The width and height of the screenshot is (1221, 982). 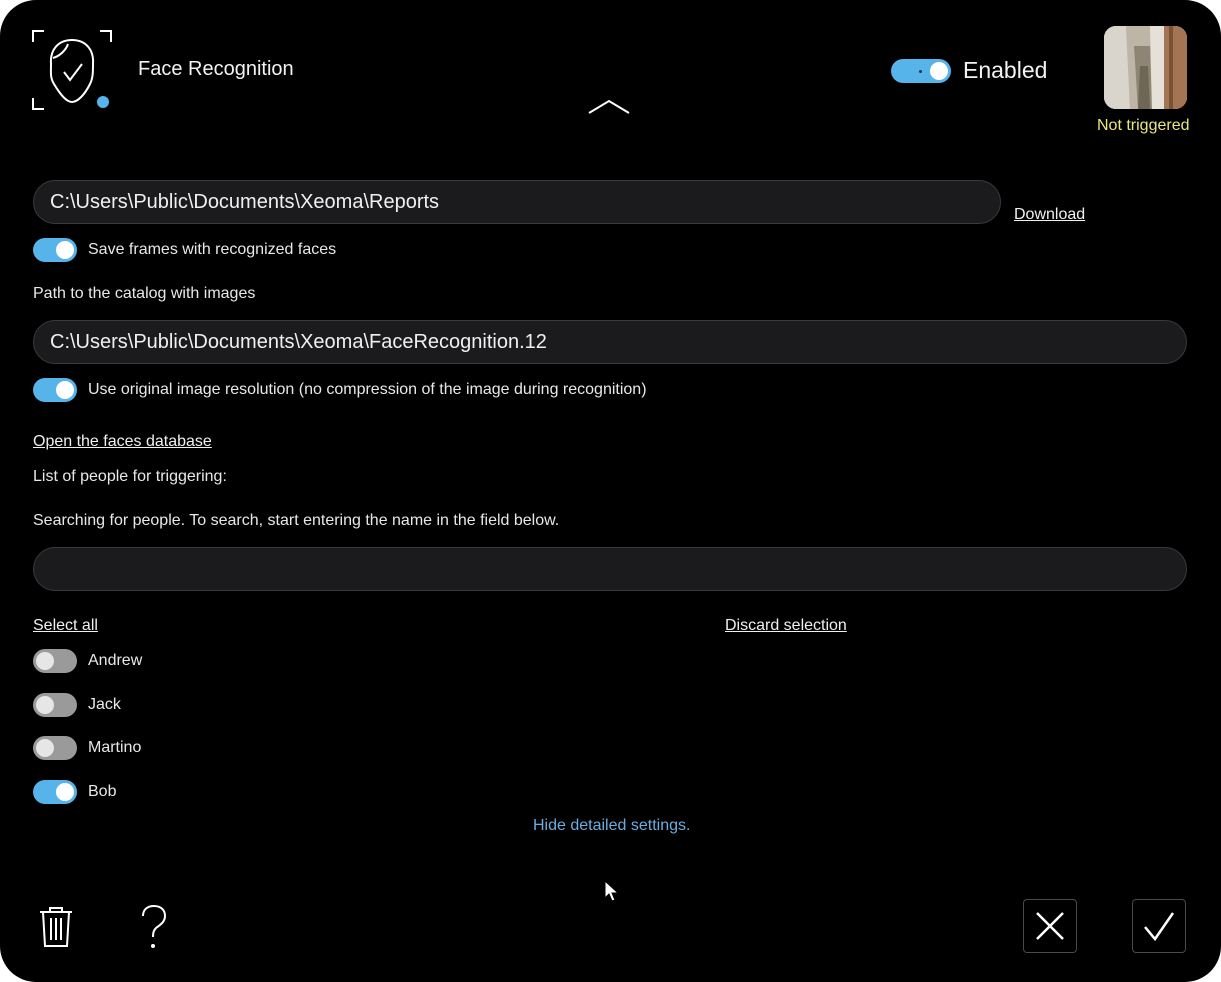 I want to click on chevron-up-icon, so click(x=609, y=107).